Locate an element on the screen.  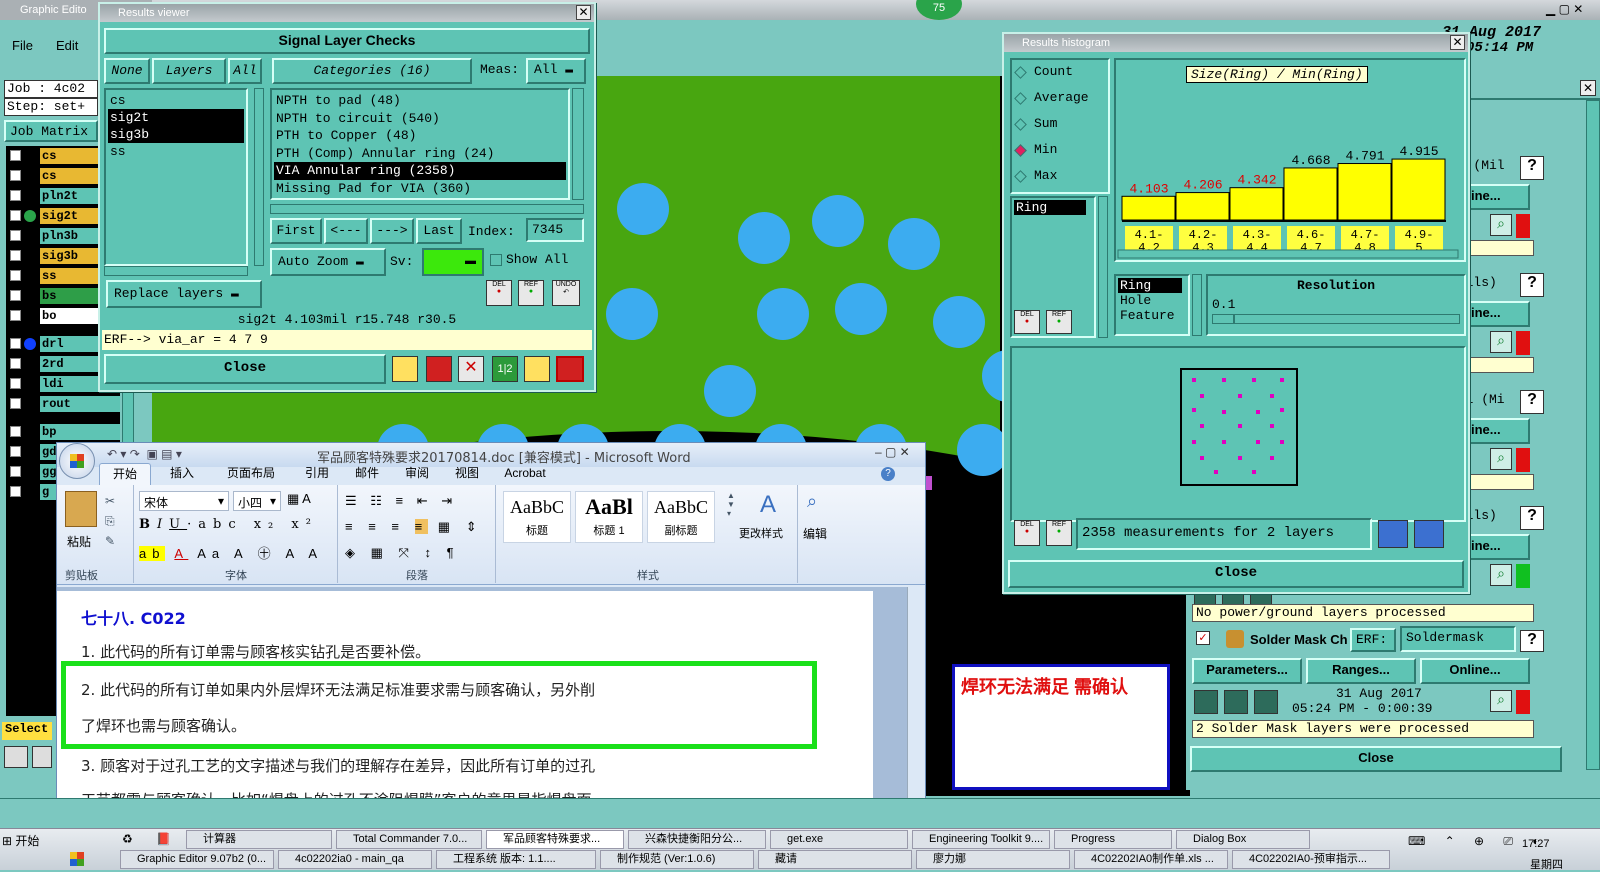
find-icon: ⌕ is located at coordinates (812, 501).